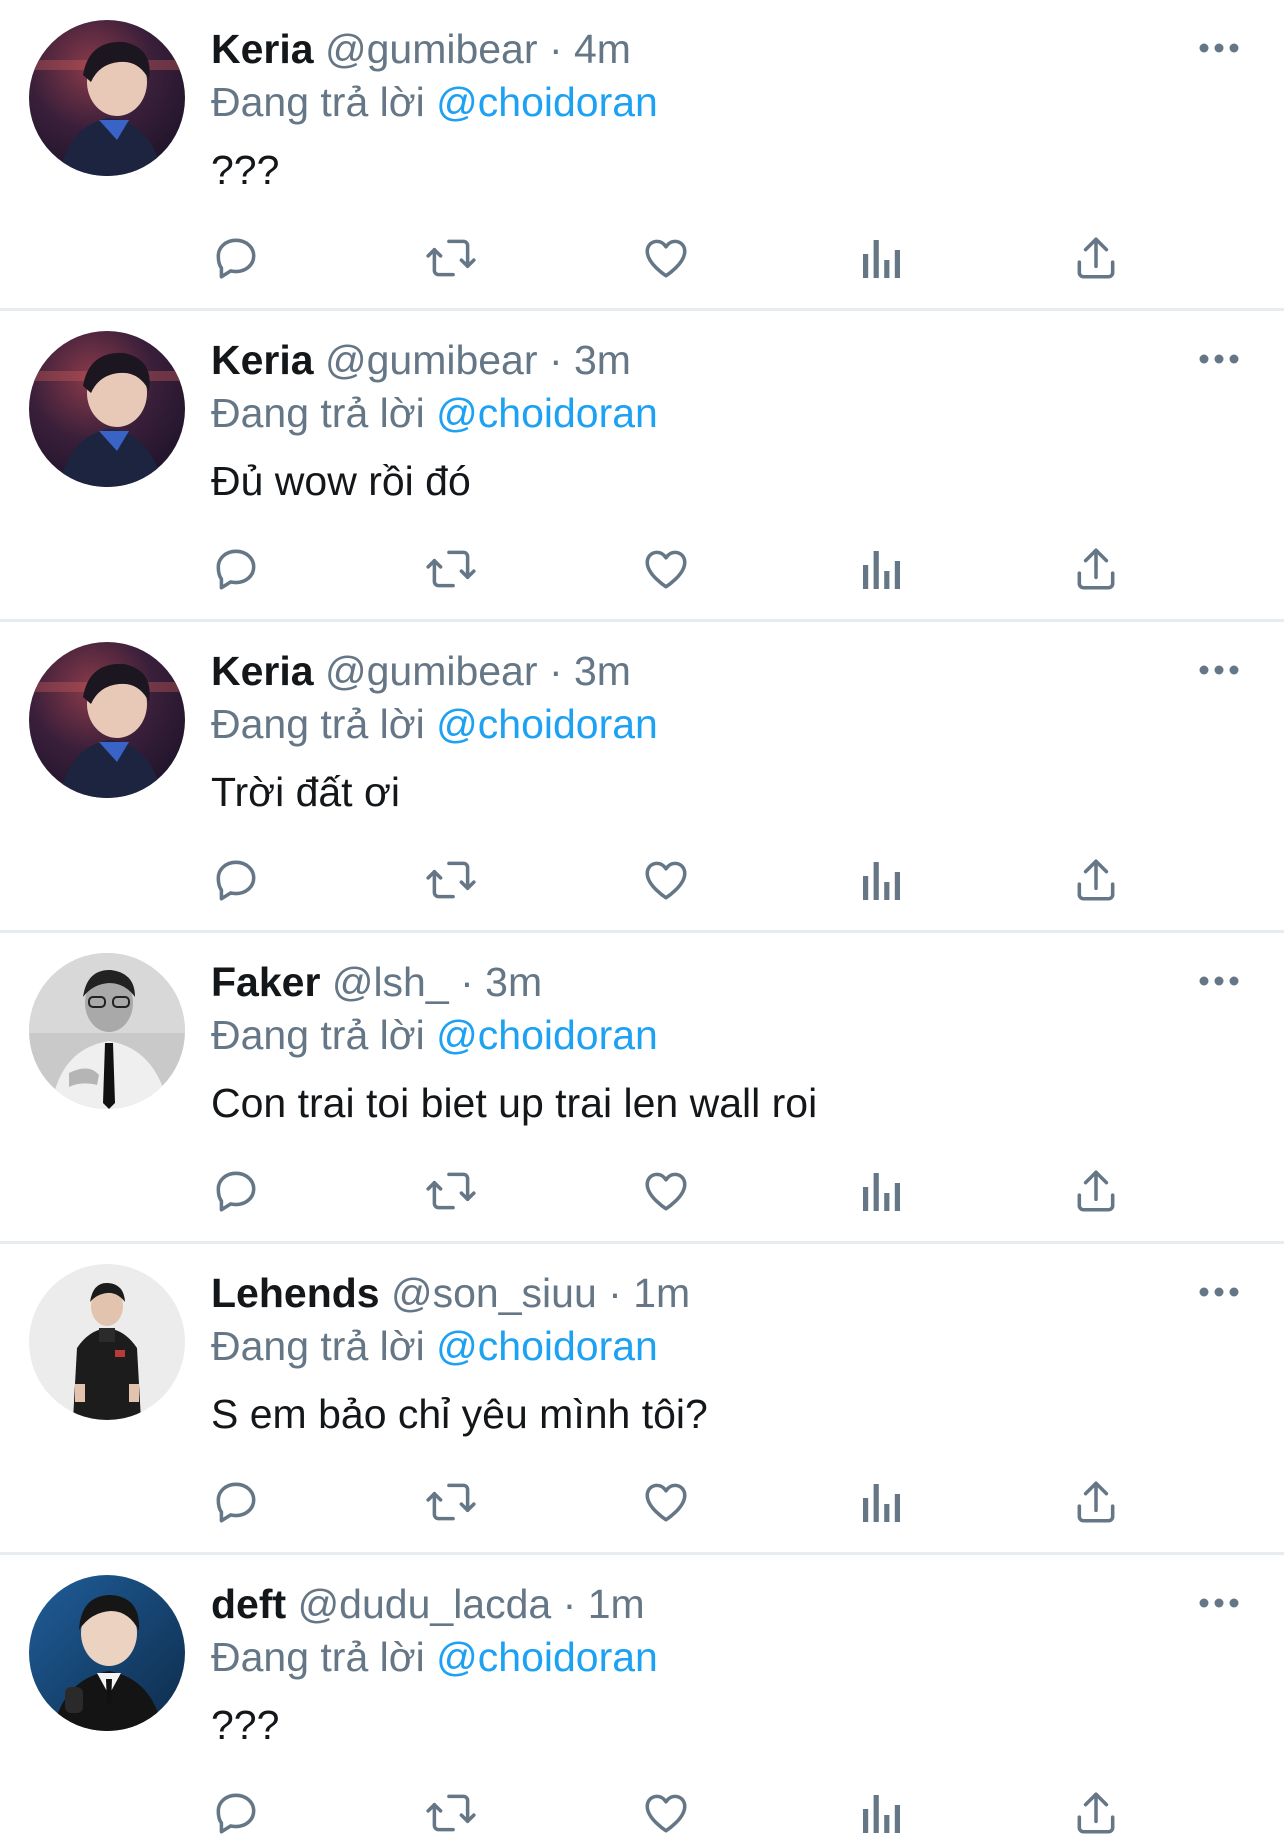 Image resolution: width=1284 pixels, height=1847 pixels. What do you see at coordinates (248, 1604) in the screenshot?
I see `display-name: deft` at bounding box center [248, 1604].